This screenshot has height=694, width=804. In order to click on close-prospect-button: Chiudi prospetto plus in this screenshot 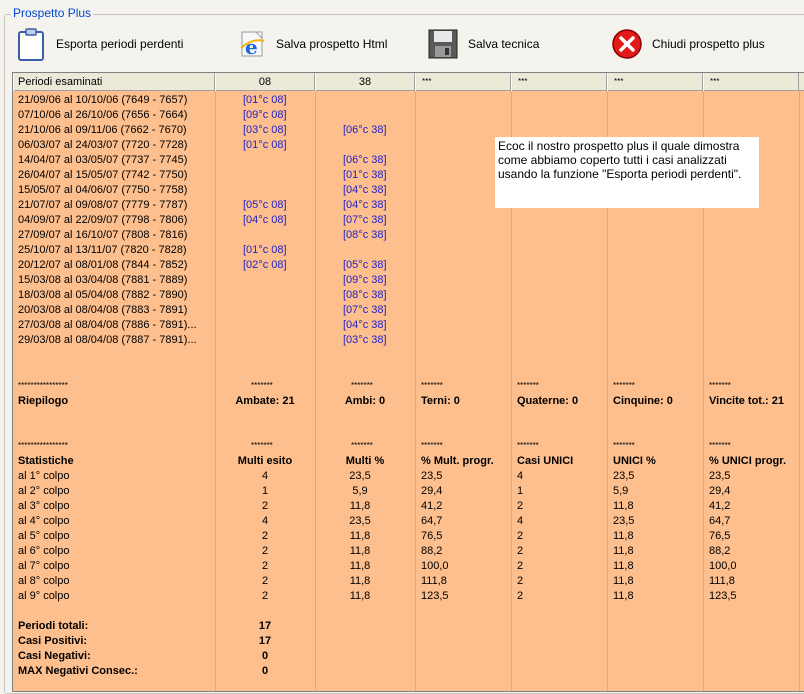, I will do `click(688, 44)`.